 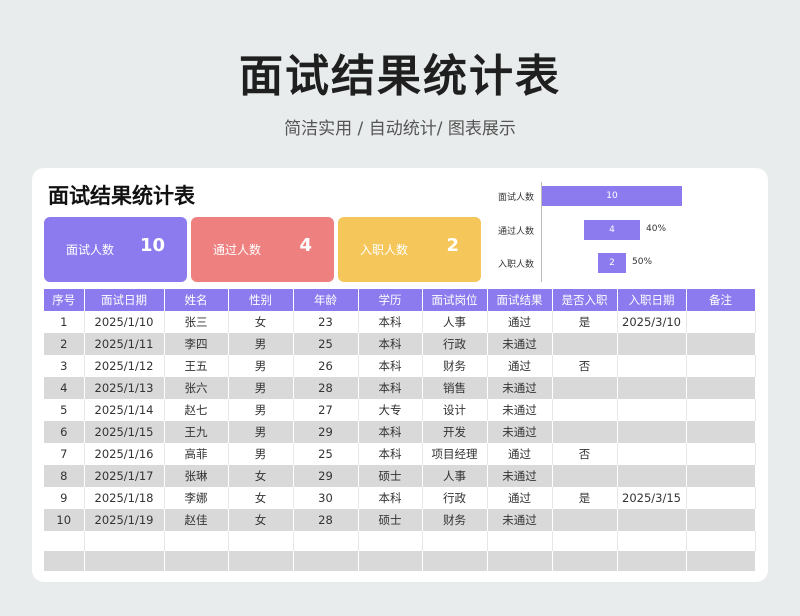 I want to click on table-cell: 23, so click(x=326, y=322).